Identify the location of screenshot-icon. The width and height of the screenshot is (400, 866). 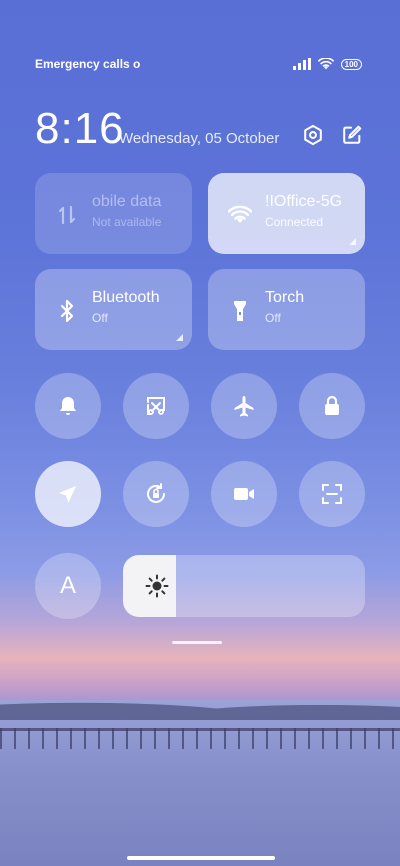
(156, 406).